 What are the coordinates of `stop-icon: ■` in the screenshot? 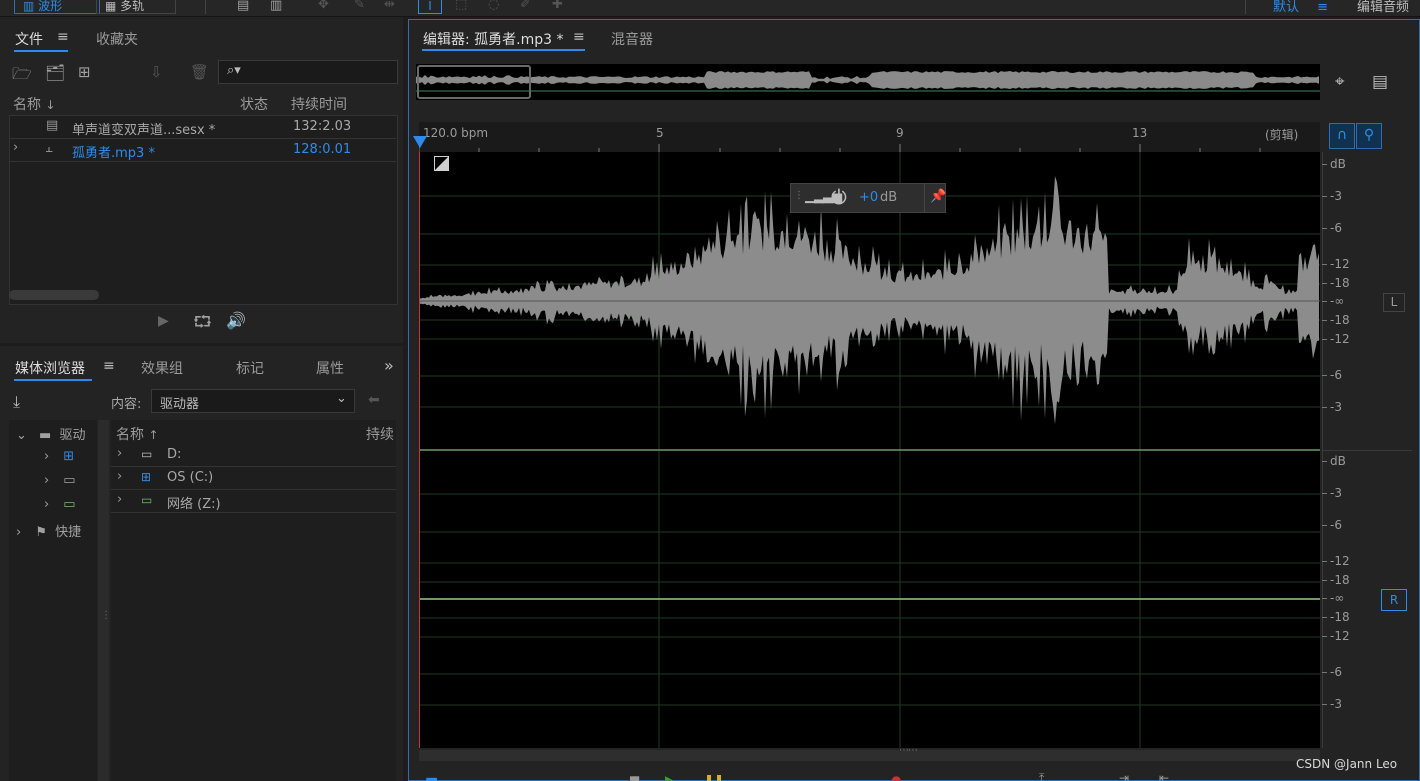 It's located at (634, 777).